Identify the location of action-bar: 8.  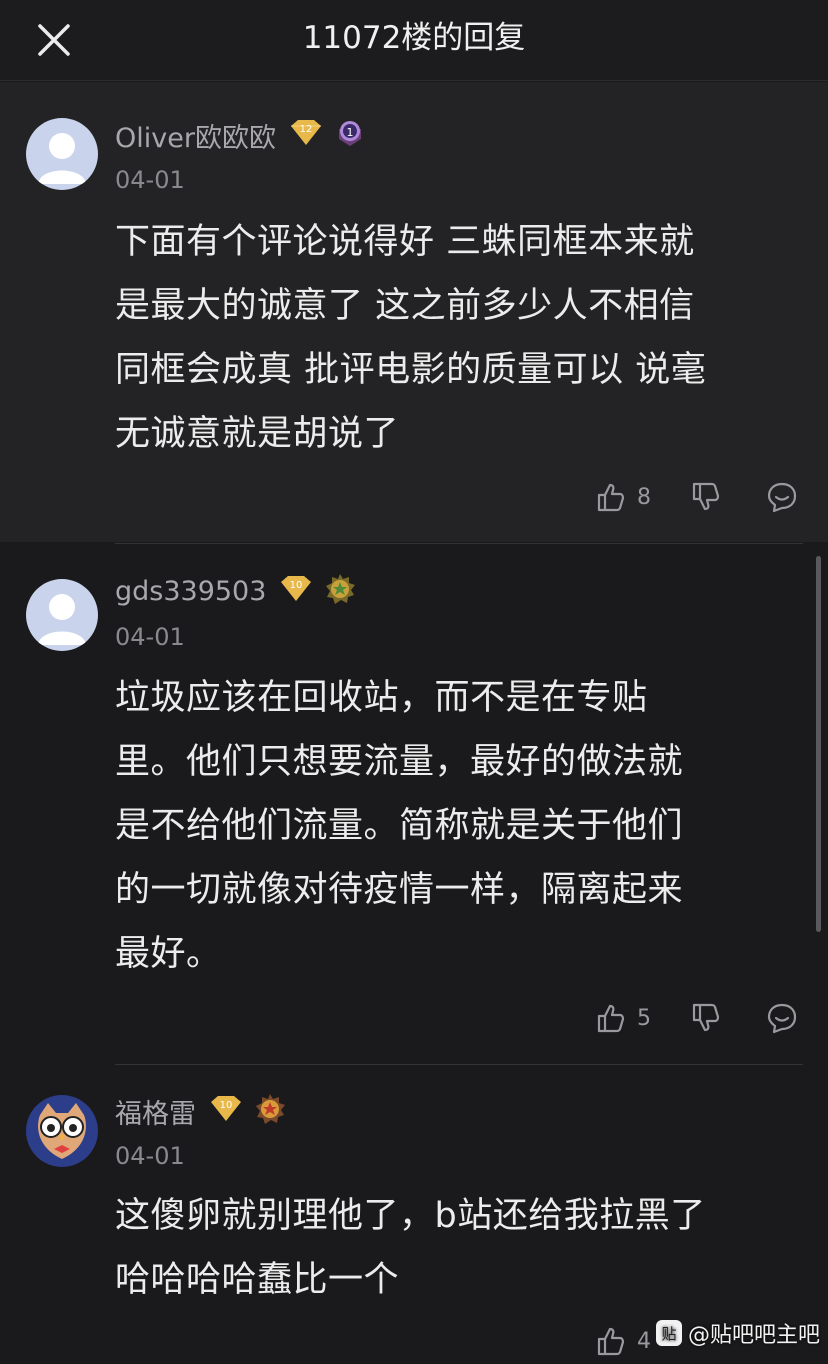
(700, 500).